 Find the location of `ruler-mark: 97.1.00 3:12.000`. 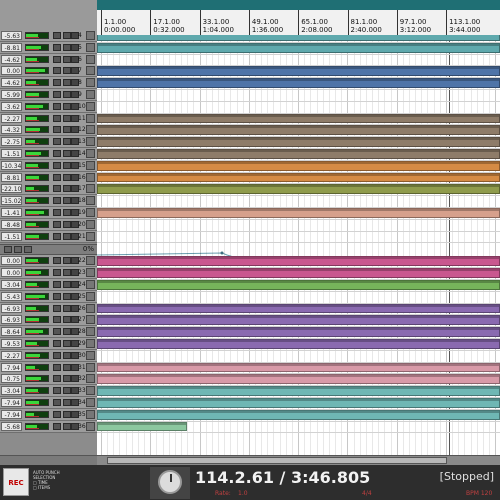

ruler-mark: 97.1.00 3:12.000 is located at coordinates (413, 22).